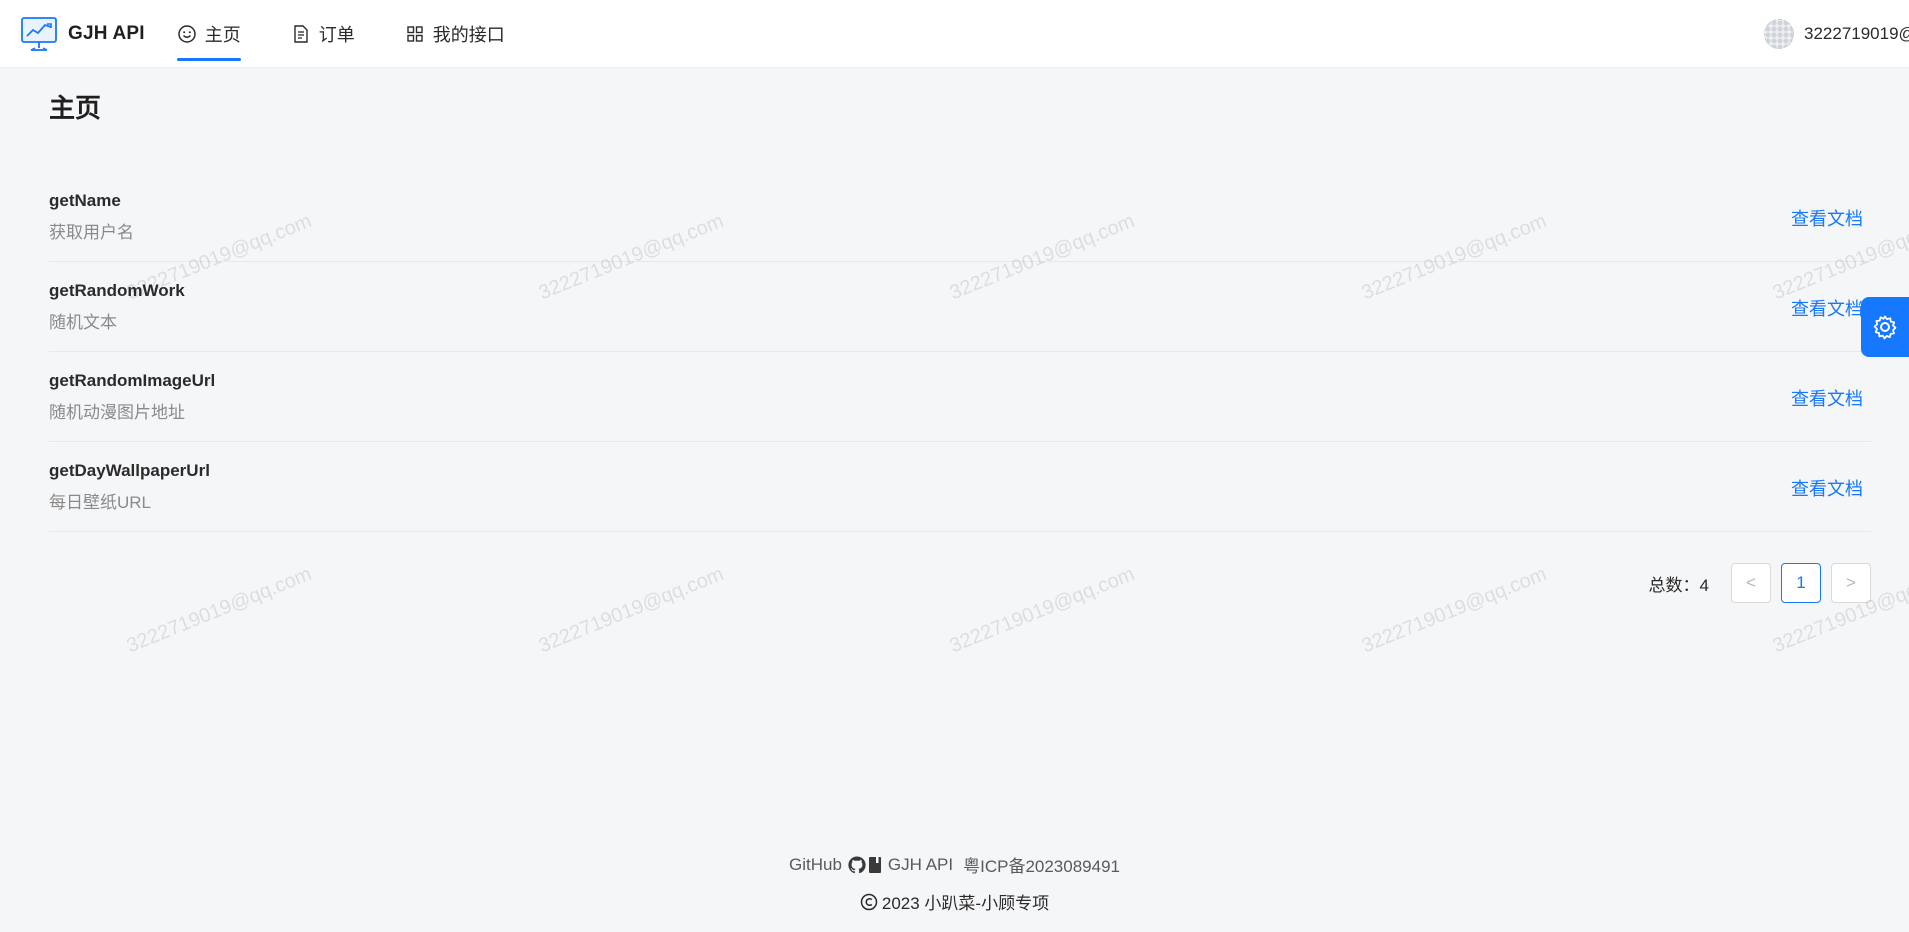 The image size is (1909, 932). I want to click on main-nav: 主页 订单 我的接口, so click(365, 34).